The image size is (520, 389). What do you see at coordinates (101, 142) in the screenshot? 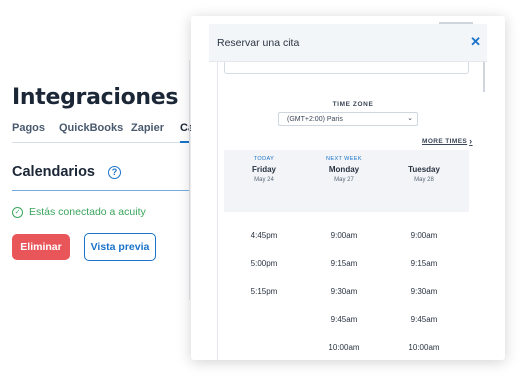
I see `tabs-divider` at bounding box center [101, 142].